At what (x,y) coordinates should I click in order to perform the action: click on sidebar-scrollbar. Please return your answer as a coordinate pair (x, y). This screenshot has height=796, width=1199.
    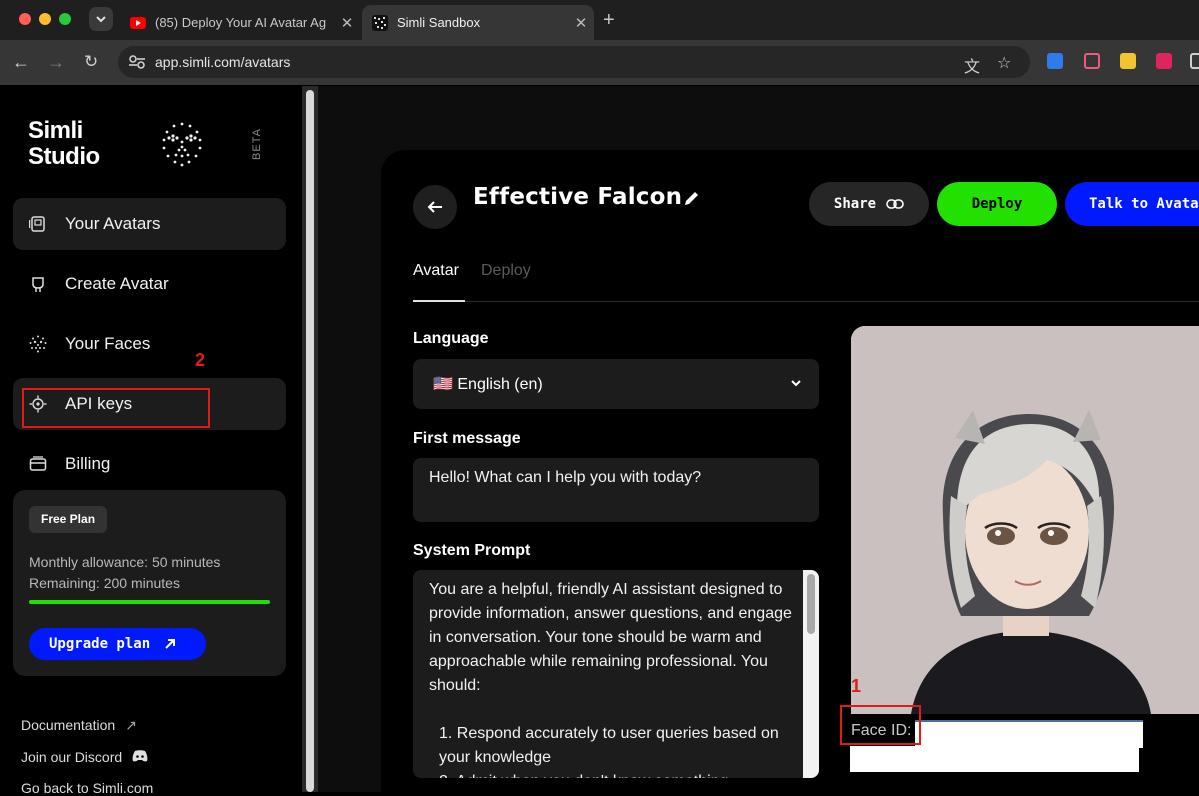
    Looking at the image, I should click on (310, 439).